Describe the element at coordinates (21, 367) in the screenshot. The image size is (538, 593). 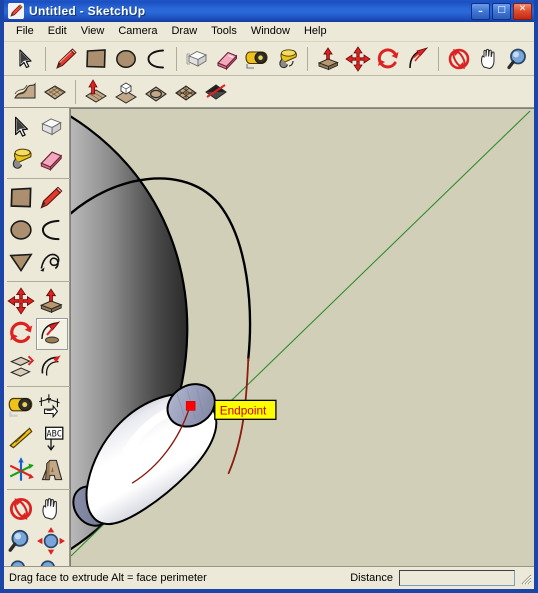
I see `scale-icon` at that location.